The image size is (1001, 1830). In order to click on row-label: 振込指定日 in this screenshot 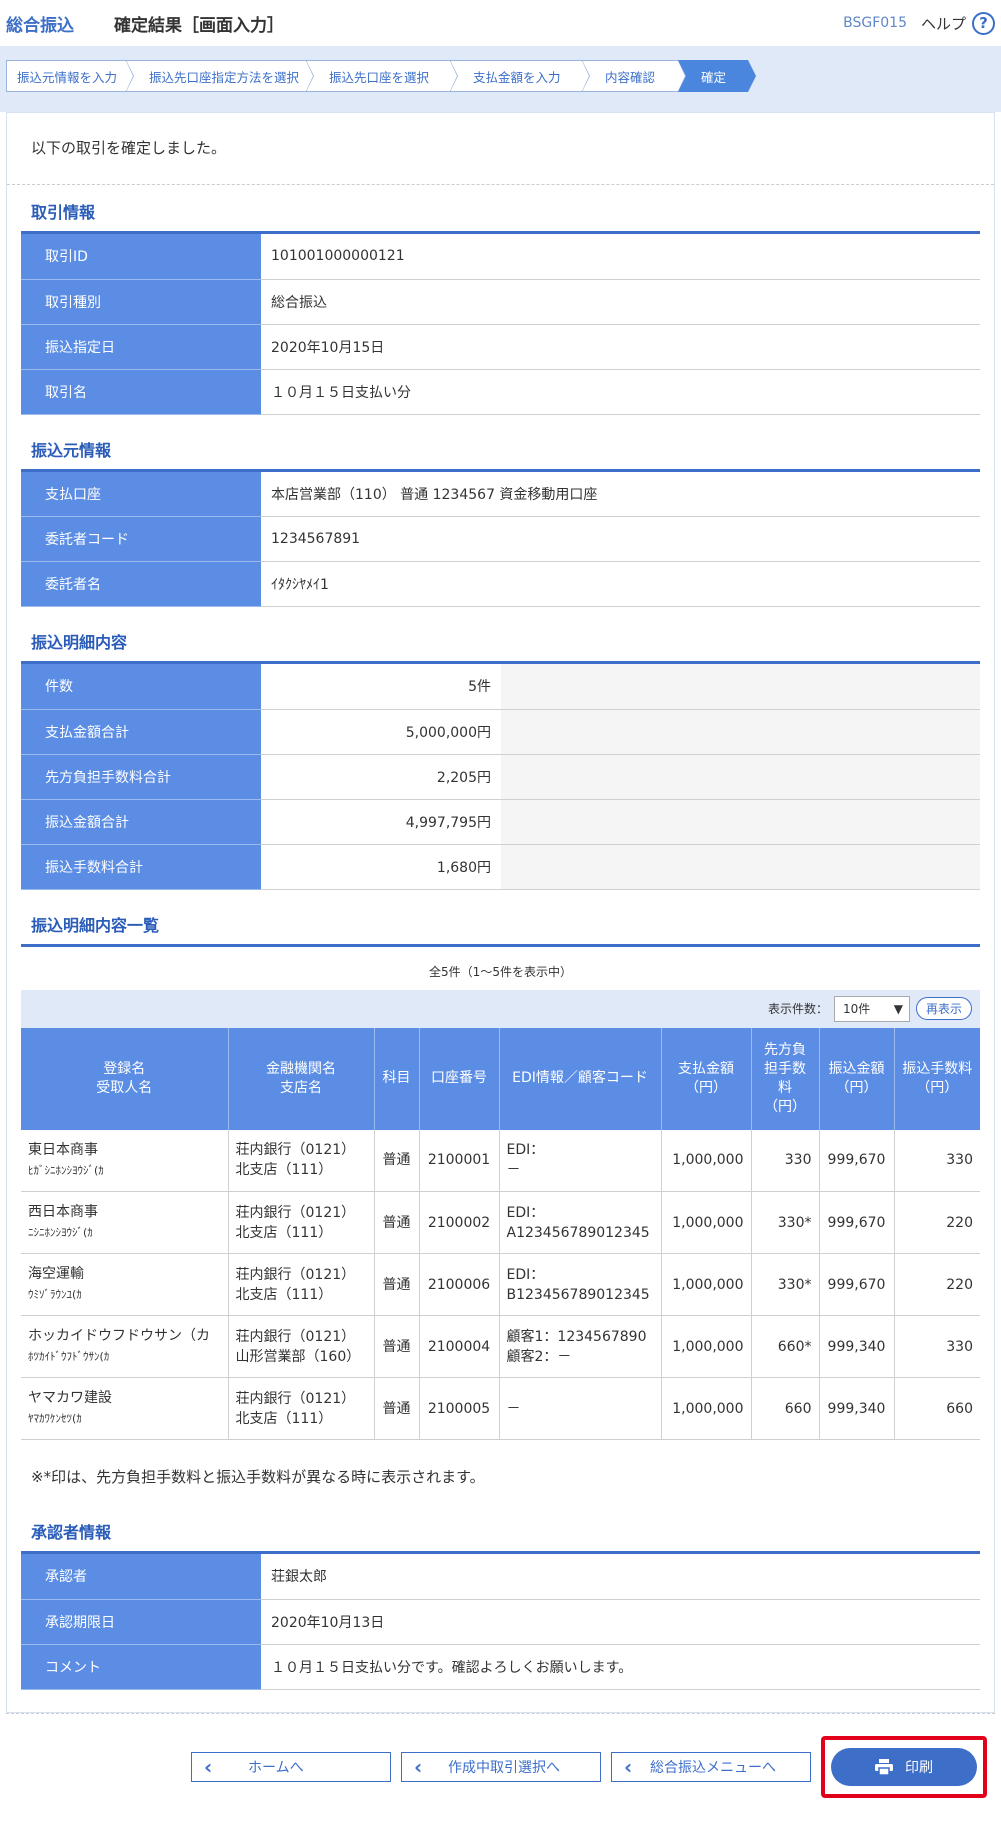, I will do `click(141, 347)`.